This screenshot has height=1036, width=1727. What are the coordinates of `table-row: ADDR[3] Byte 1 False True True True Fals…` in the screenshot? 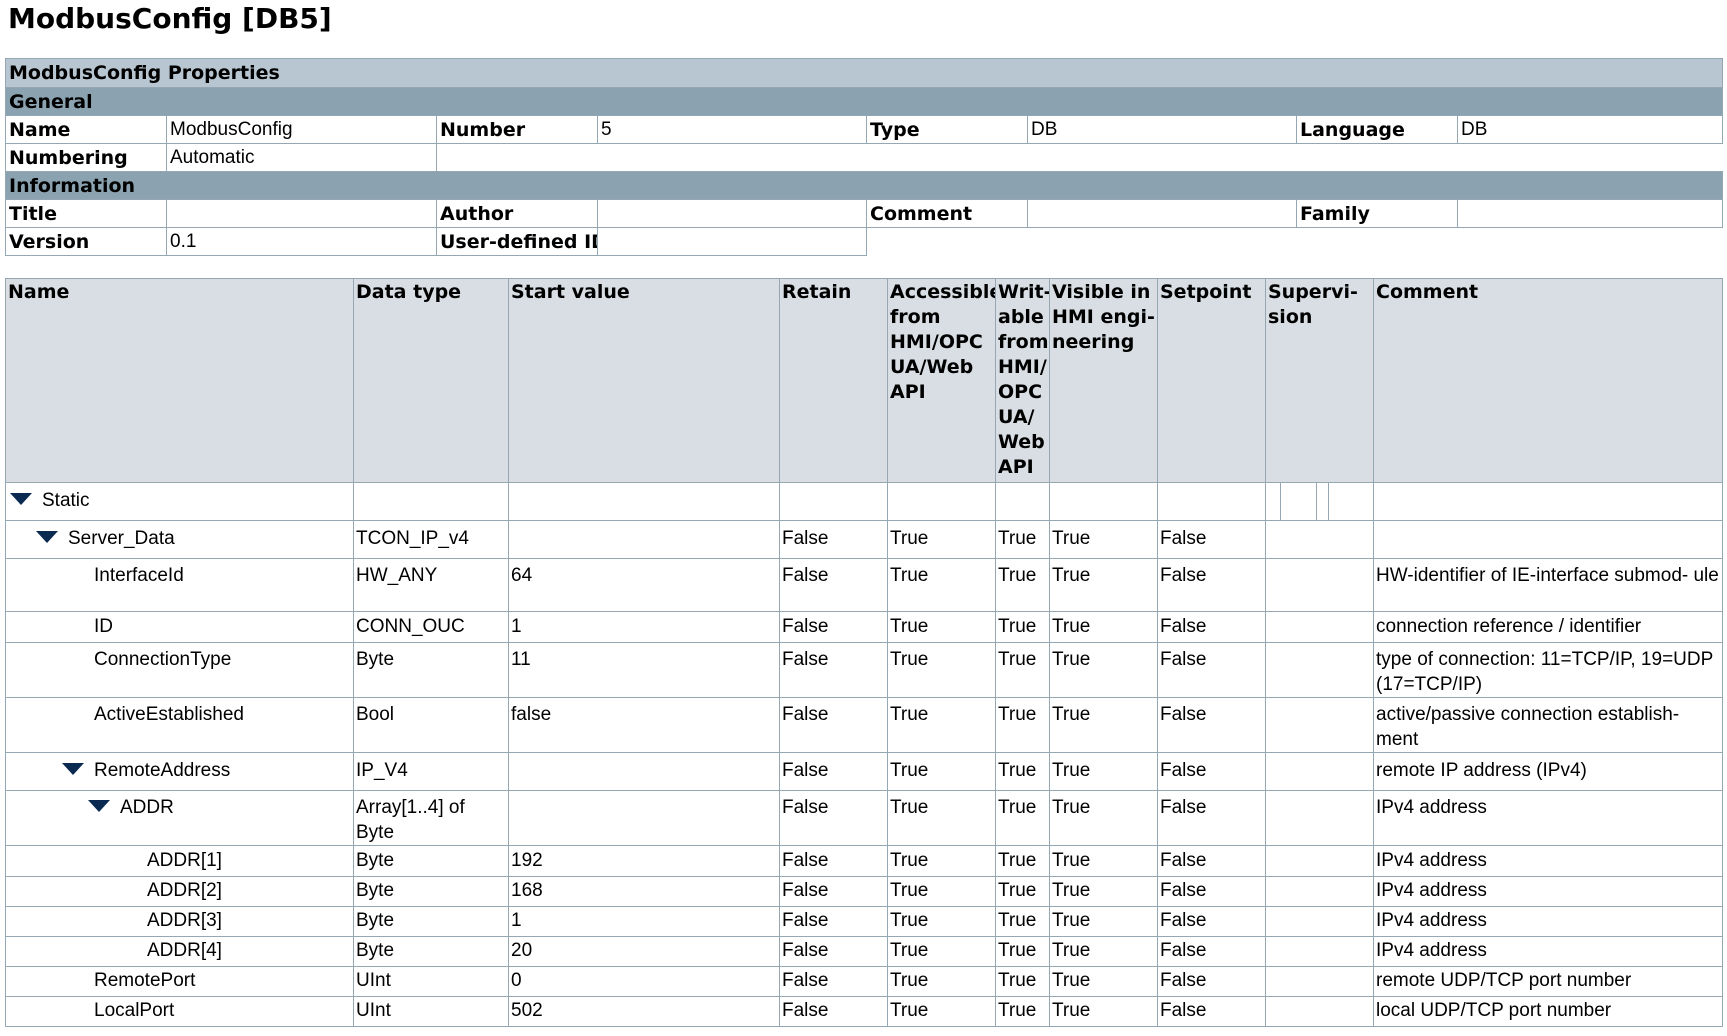 It's located at (864, 921).